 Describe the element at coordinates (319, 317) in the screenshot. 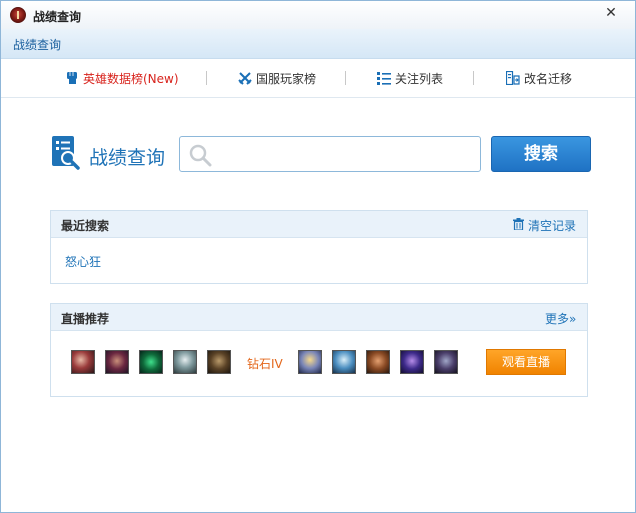

I see `panel-header: 直播推荐 更多»` at that location.